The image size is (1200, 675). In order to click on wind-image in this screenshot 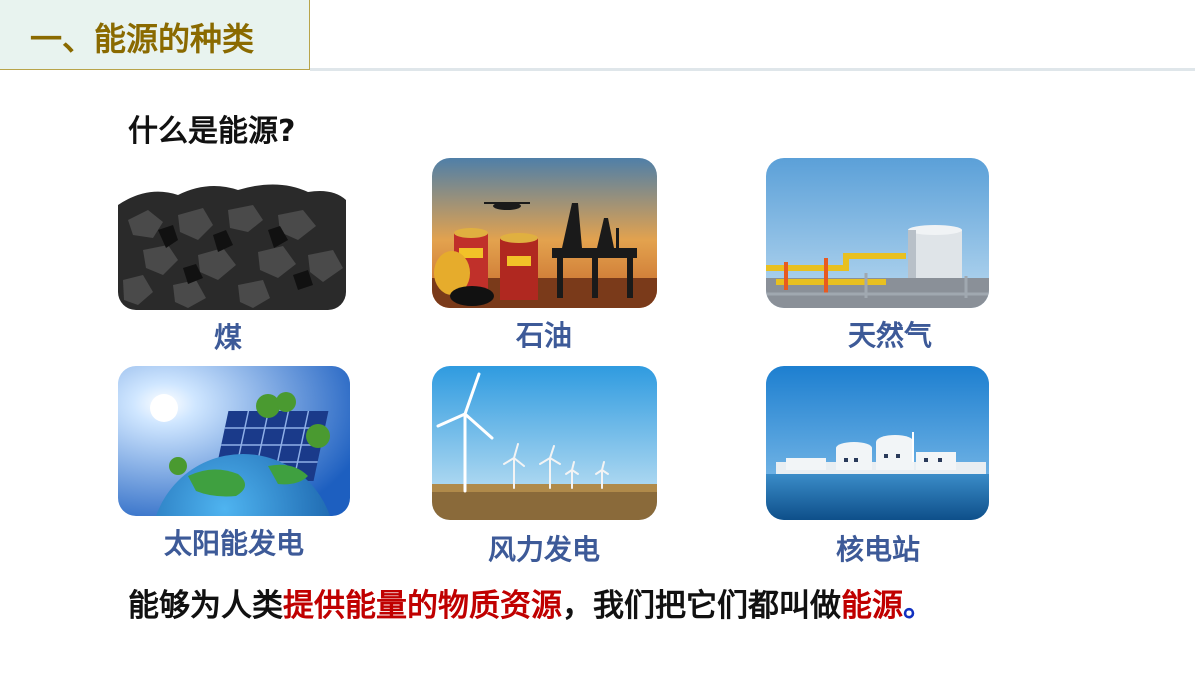, I will do `click(544, 443)`.